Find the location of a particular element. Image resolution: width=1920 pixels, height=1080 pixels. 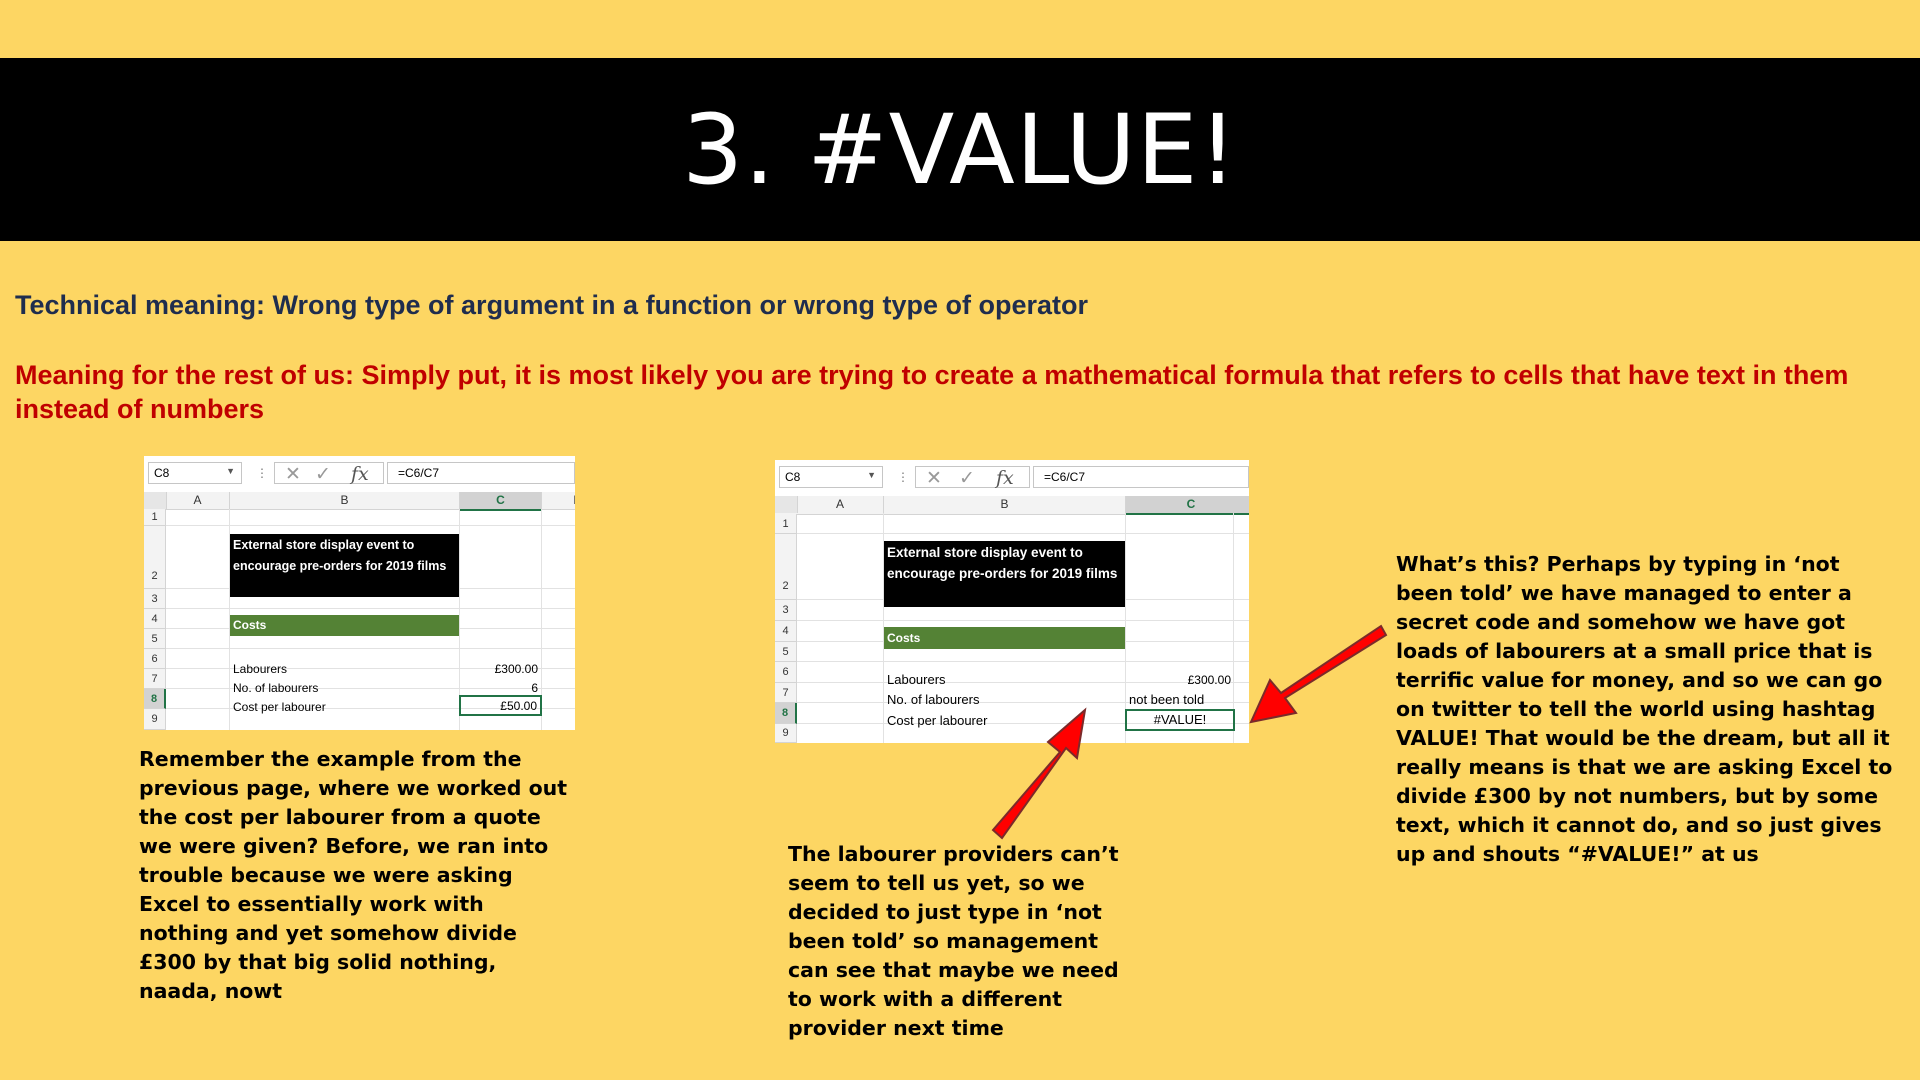

slide-title: 3. #VALUE! is located at coordinates (960, 149).